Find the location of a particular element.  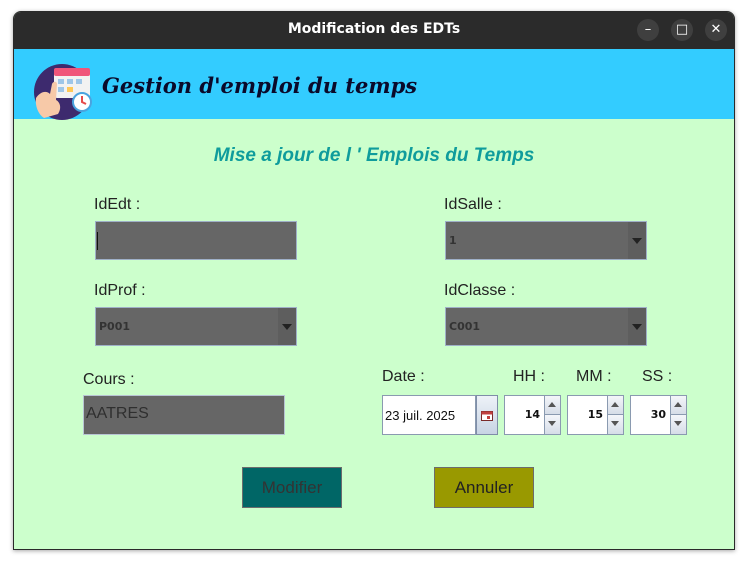

mm-spinner: 15 is located at coordinates (595, 415).